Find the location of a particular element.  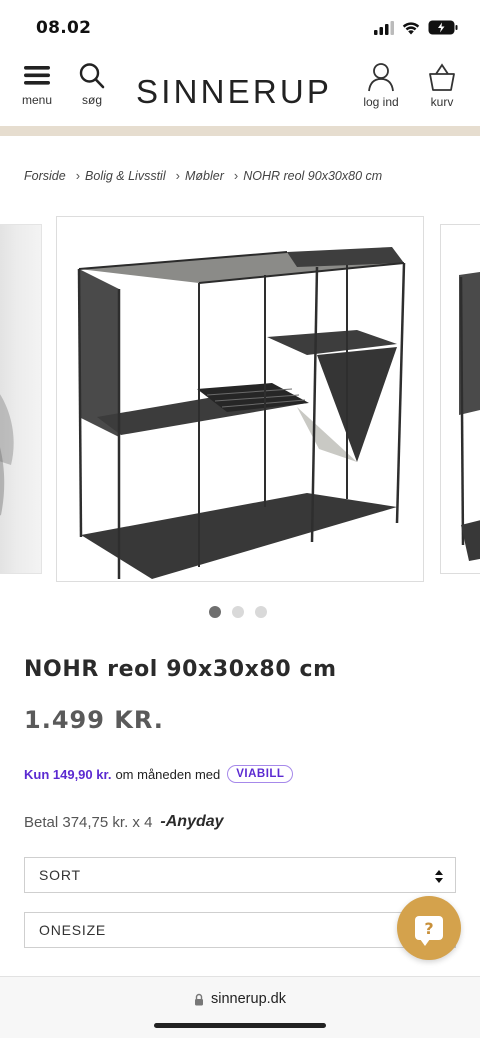

lock-icon is located at coordinates (199, 999).